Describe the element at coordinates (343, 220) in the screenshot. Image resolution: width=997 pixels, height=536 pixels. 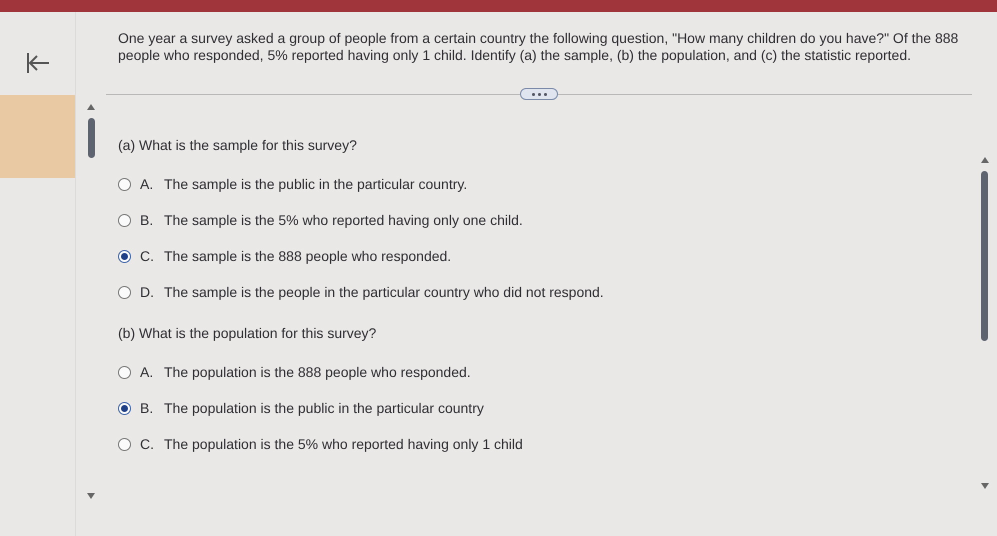
I see `option-text: The sample is the 5% who reported having only one child.` at that location.